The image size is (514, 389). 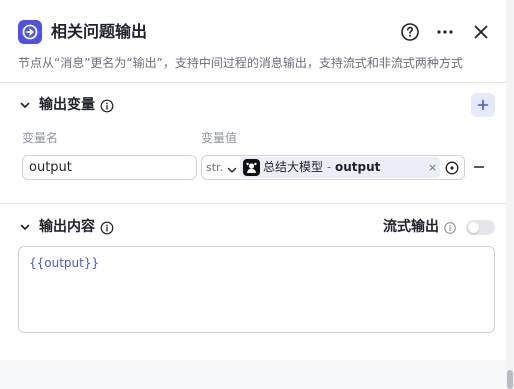 I want to click on toggle-knob, so click(x=473, y=227).